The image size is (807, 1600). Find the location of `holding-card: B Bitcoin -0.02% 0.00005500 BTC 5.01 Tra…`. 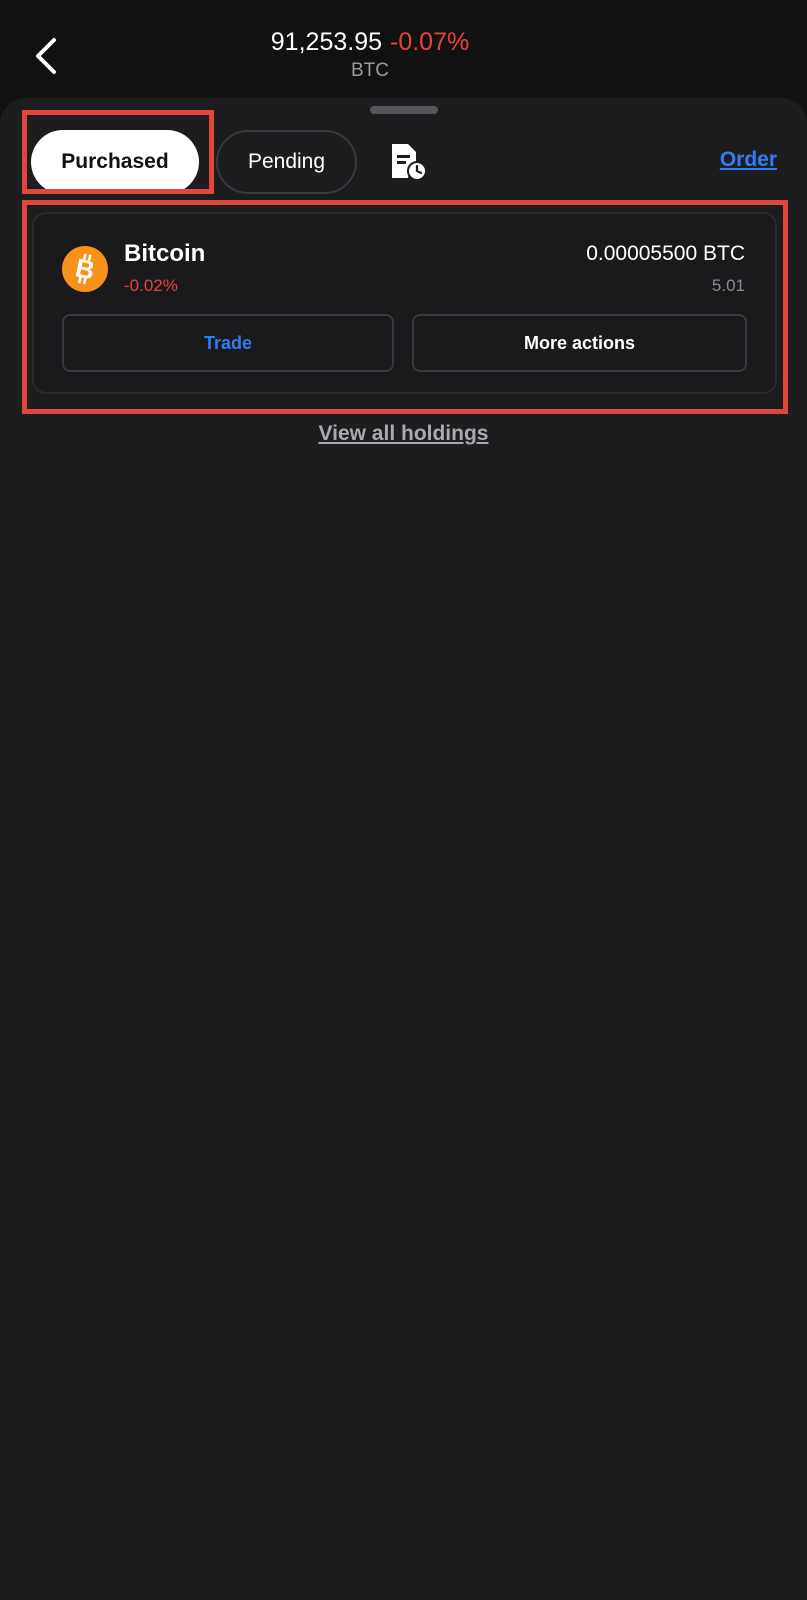

holding-card: B Bitcoin -0.02% 0.00005500 BTC 5.01 Tra… is located at coordinates (404, 303).